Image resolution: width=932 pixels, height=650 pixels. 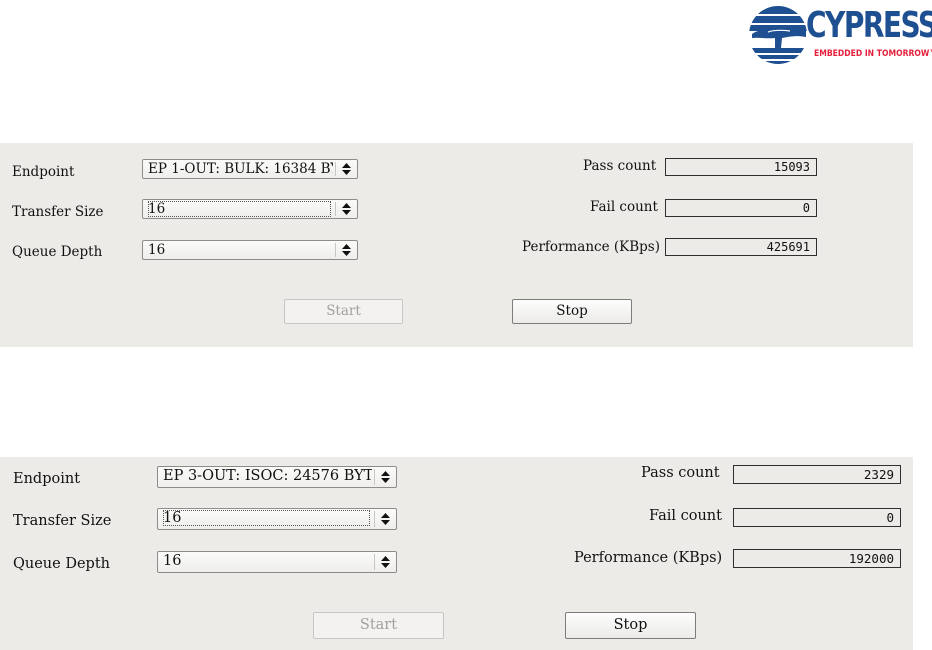 I want to click on pass-count-field: 15093, so click(x=741, y=167).